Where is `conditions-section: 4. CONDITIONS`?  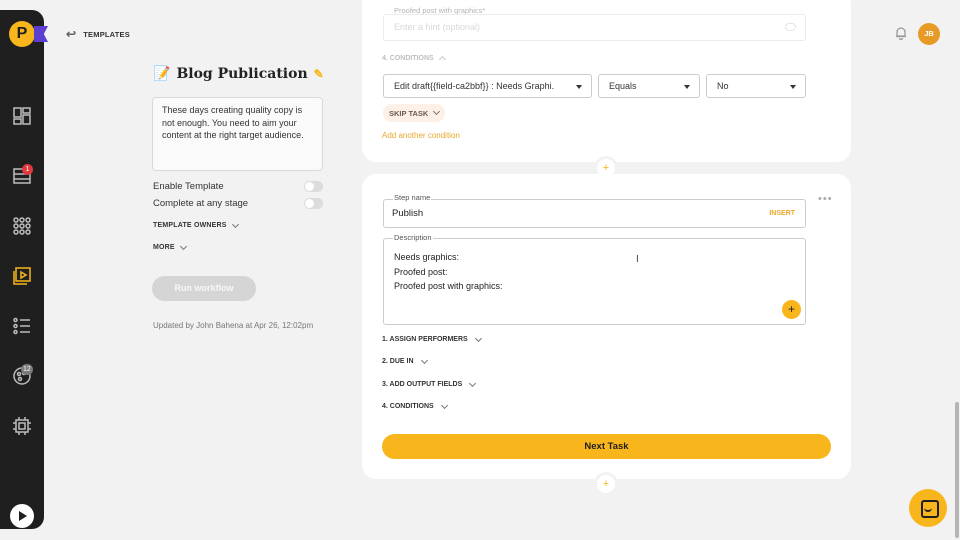
conditions-section: 4. CONDITIONS is located at coordinates (415, 405).